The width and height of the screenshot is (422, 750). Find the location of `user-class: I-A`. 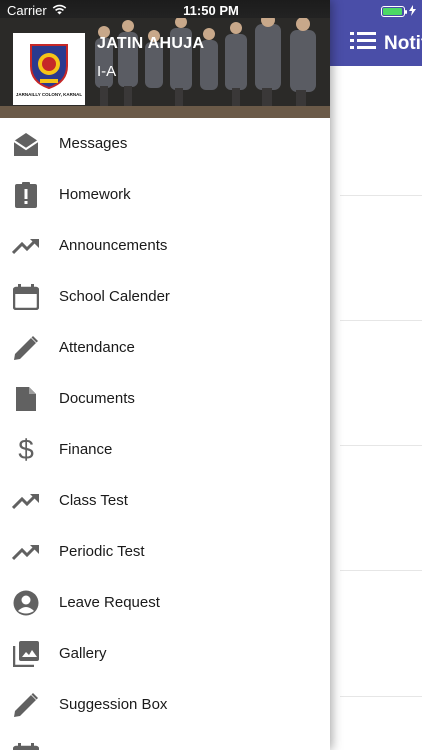

user-class: I-A is located at coordinates (107, 71).